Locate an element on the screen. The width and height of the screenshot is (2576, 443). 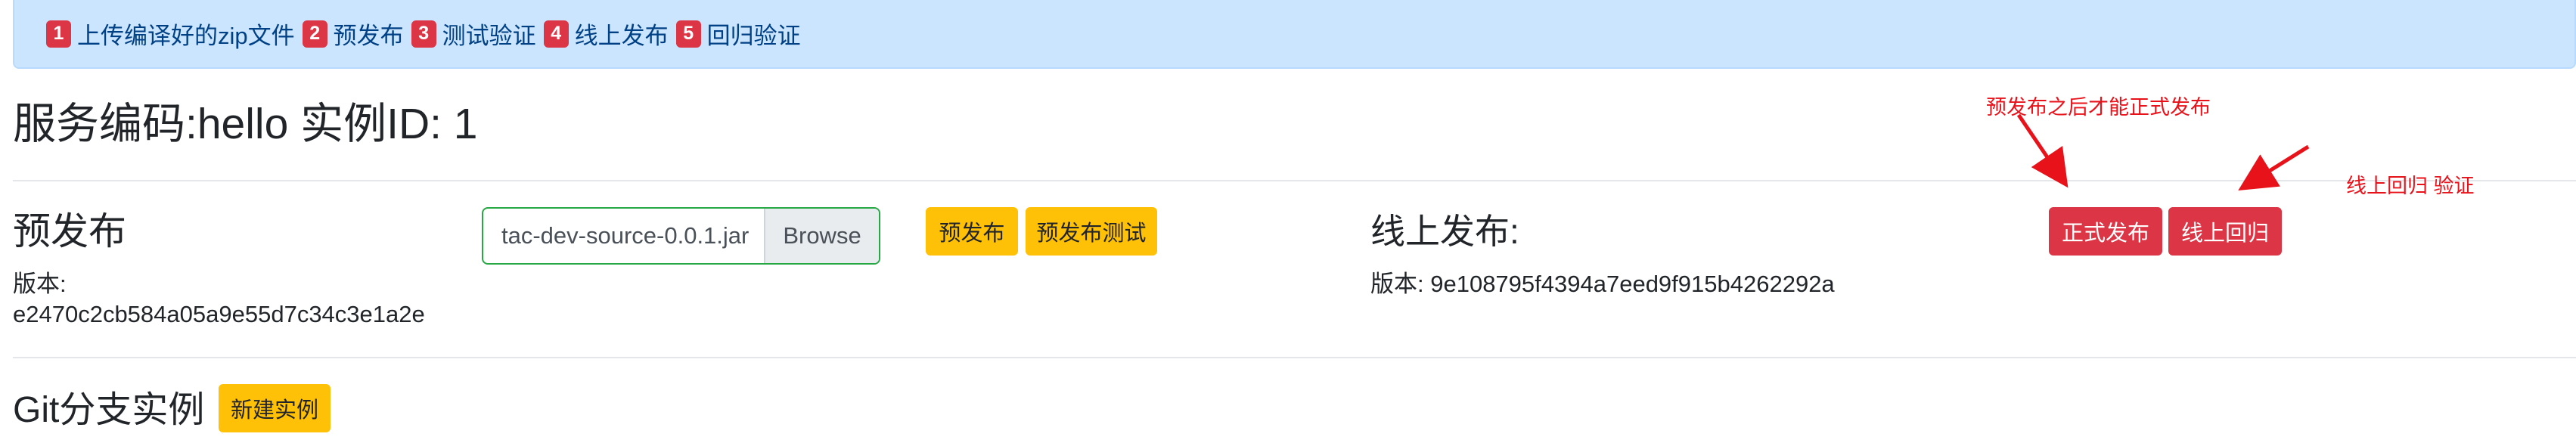
file-name: tac-dev-source-0.0.1.jar is located at coordinates (625, 236).